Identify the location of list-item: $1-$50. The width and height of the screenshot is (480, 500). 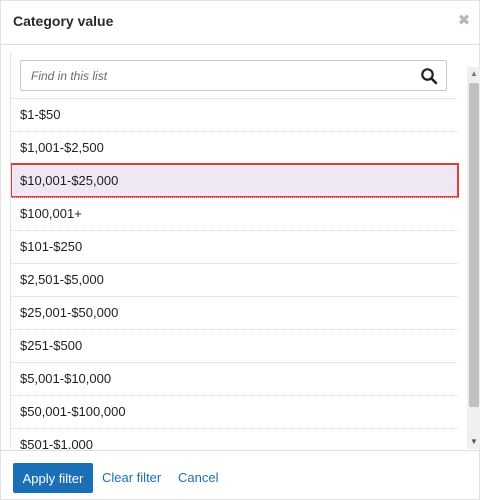
(234, 114).